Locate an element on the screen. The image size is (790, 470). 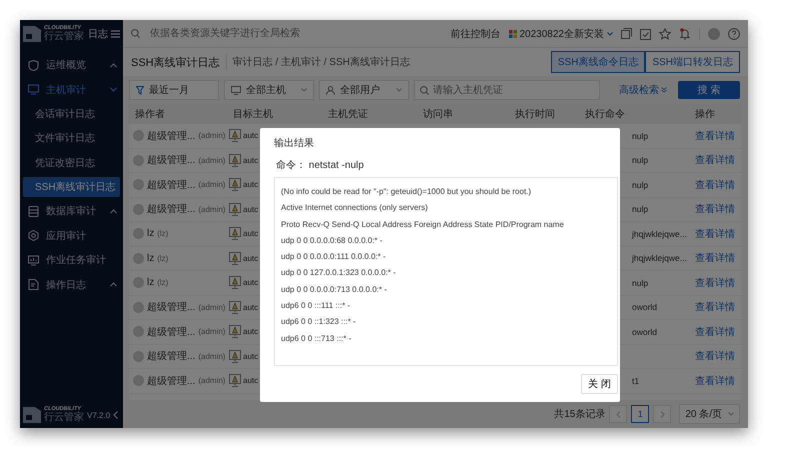
caret-icon is located at coordinates (731, 414).